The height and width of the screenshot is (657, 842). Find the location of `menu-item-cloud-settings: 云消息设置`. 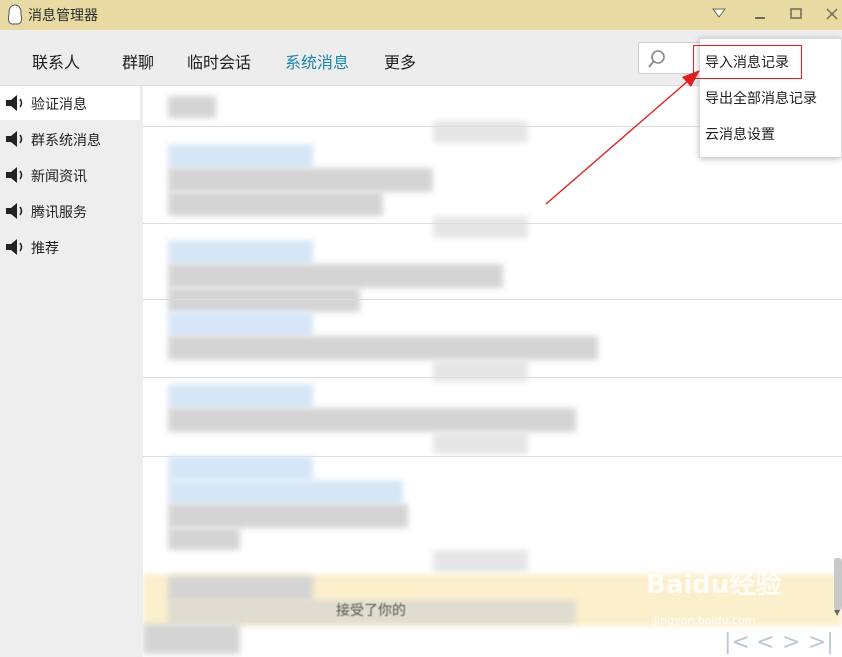

menu-item-cloud-settings: 云消息设置 is located at coordinates (770, 134).